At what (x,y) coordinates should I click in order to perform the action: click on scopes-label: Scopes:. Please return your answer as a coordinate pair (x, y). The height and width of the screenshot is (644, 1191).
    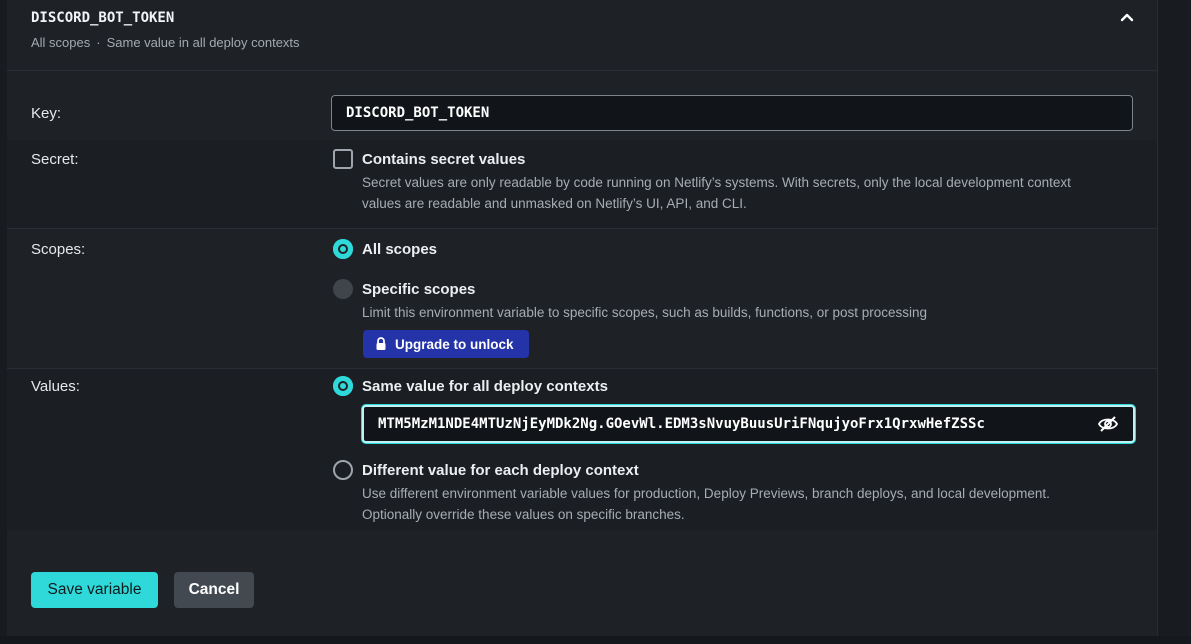
    Looking at the image, I should click on (58, 249).